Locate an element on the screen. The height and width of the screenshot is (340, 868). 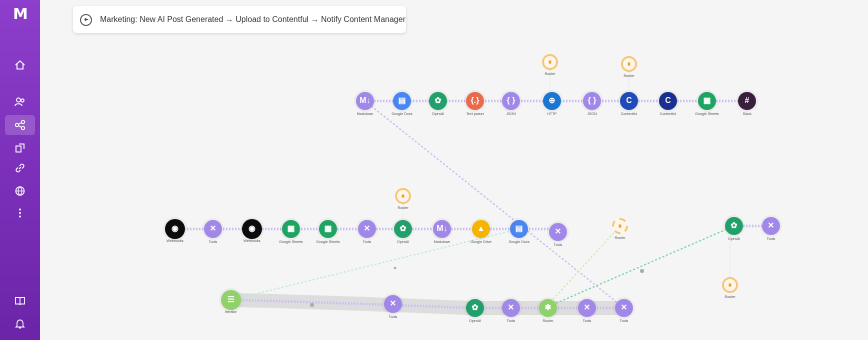
scenarios-icon is located at coordinates (20, 125).